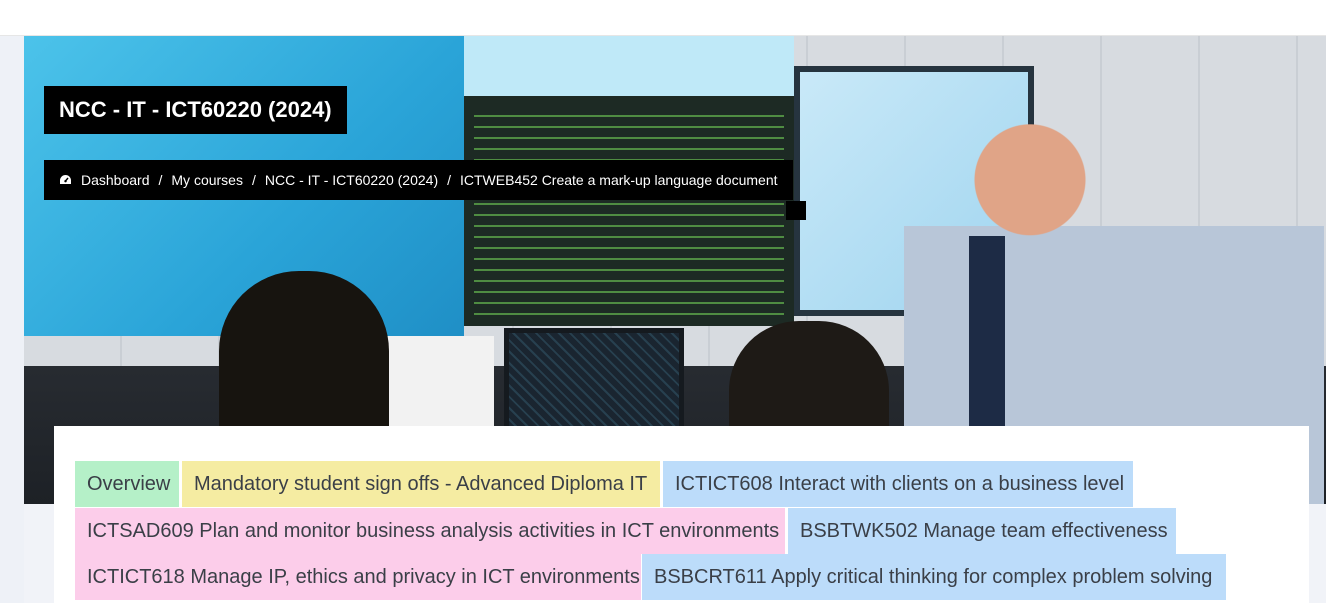 The image size is (1326, 603). I want to click on lanyard, so click(987, 346).